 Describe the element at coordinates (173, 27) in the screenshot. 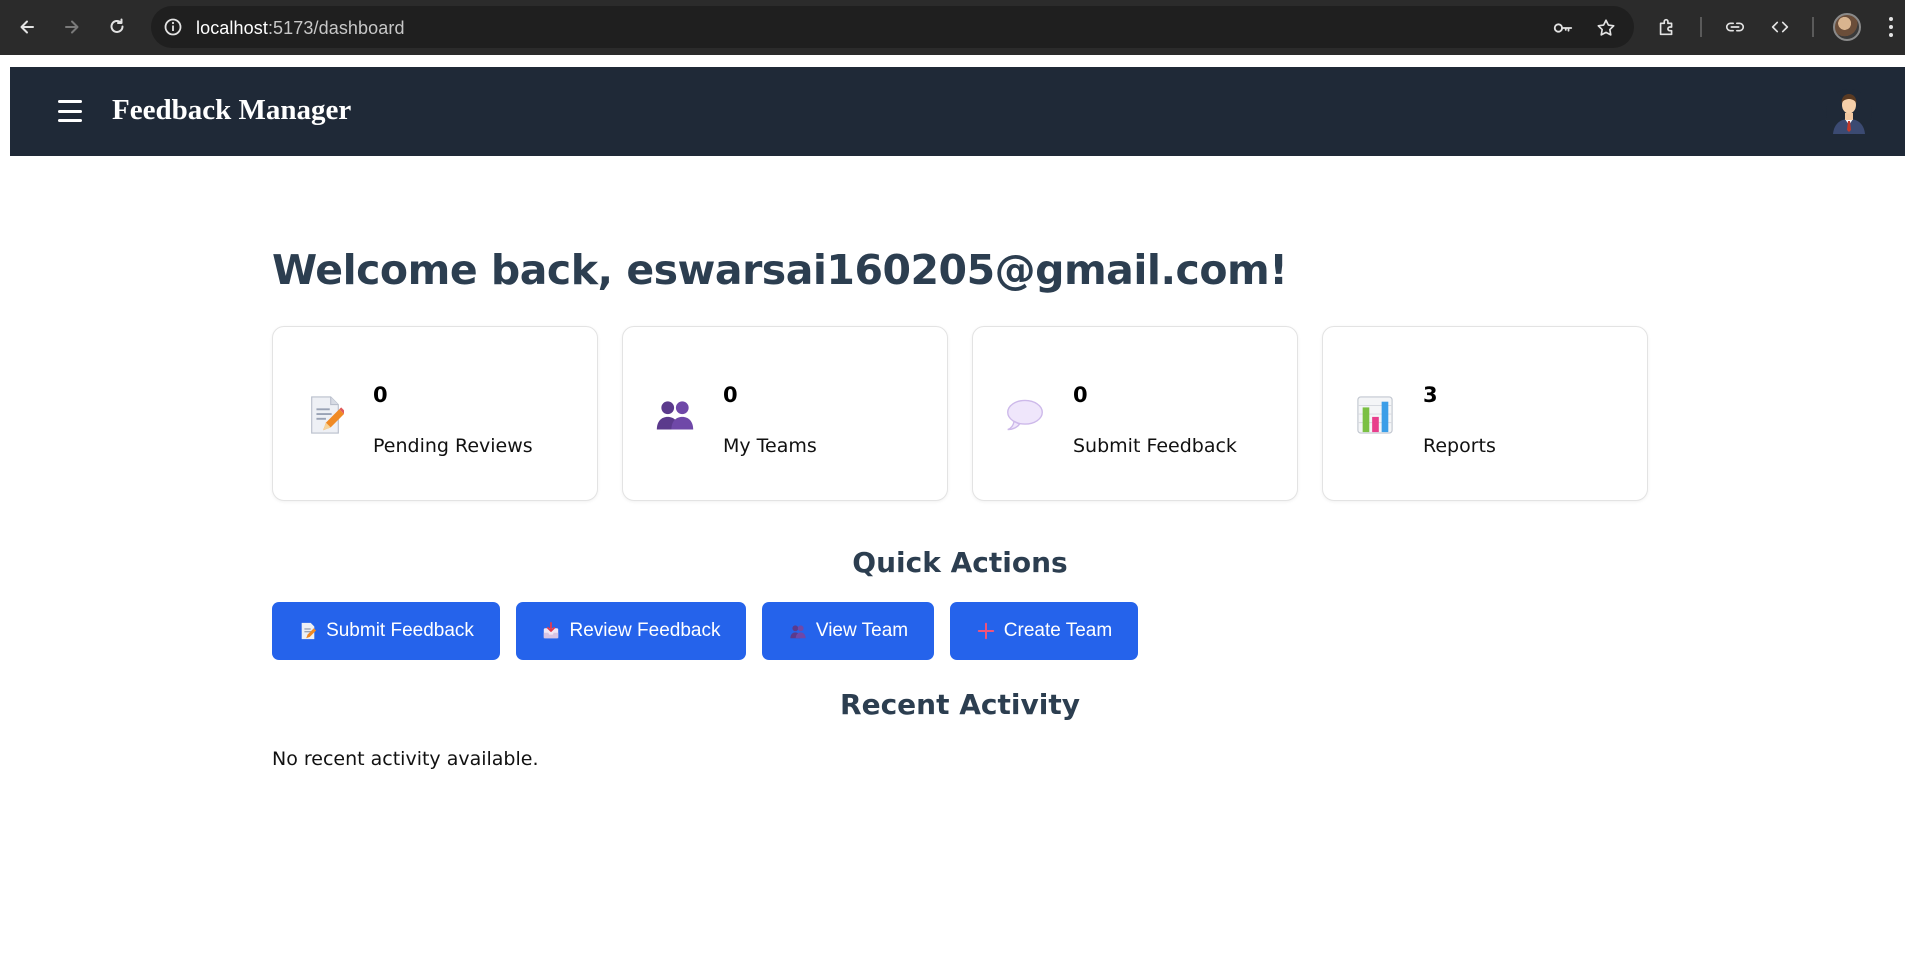

I see `site-info-icon` at that location.